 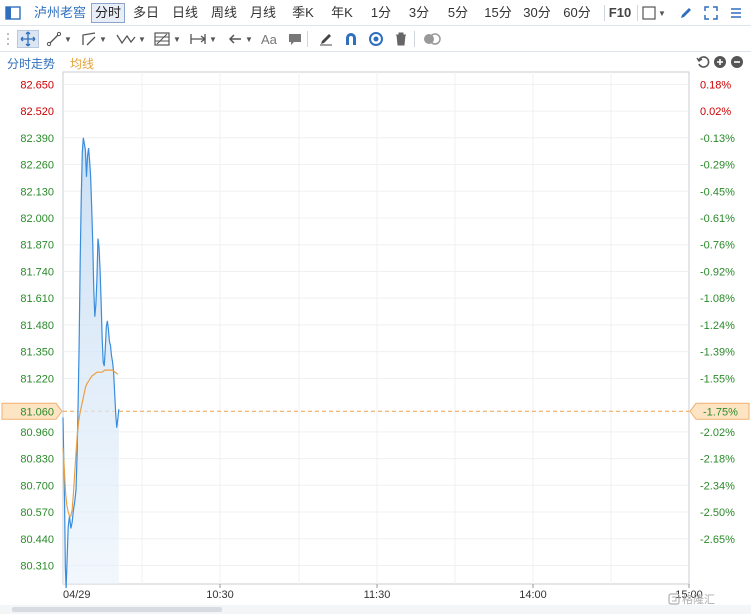 What do you see at coordinates (715, 112) in the screenshot?
I see `y-right-tick-label: 0.02%` at bounding box center [715, 112].